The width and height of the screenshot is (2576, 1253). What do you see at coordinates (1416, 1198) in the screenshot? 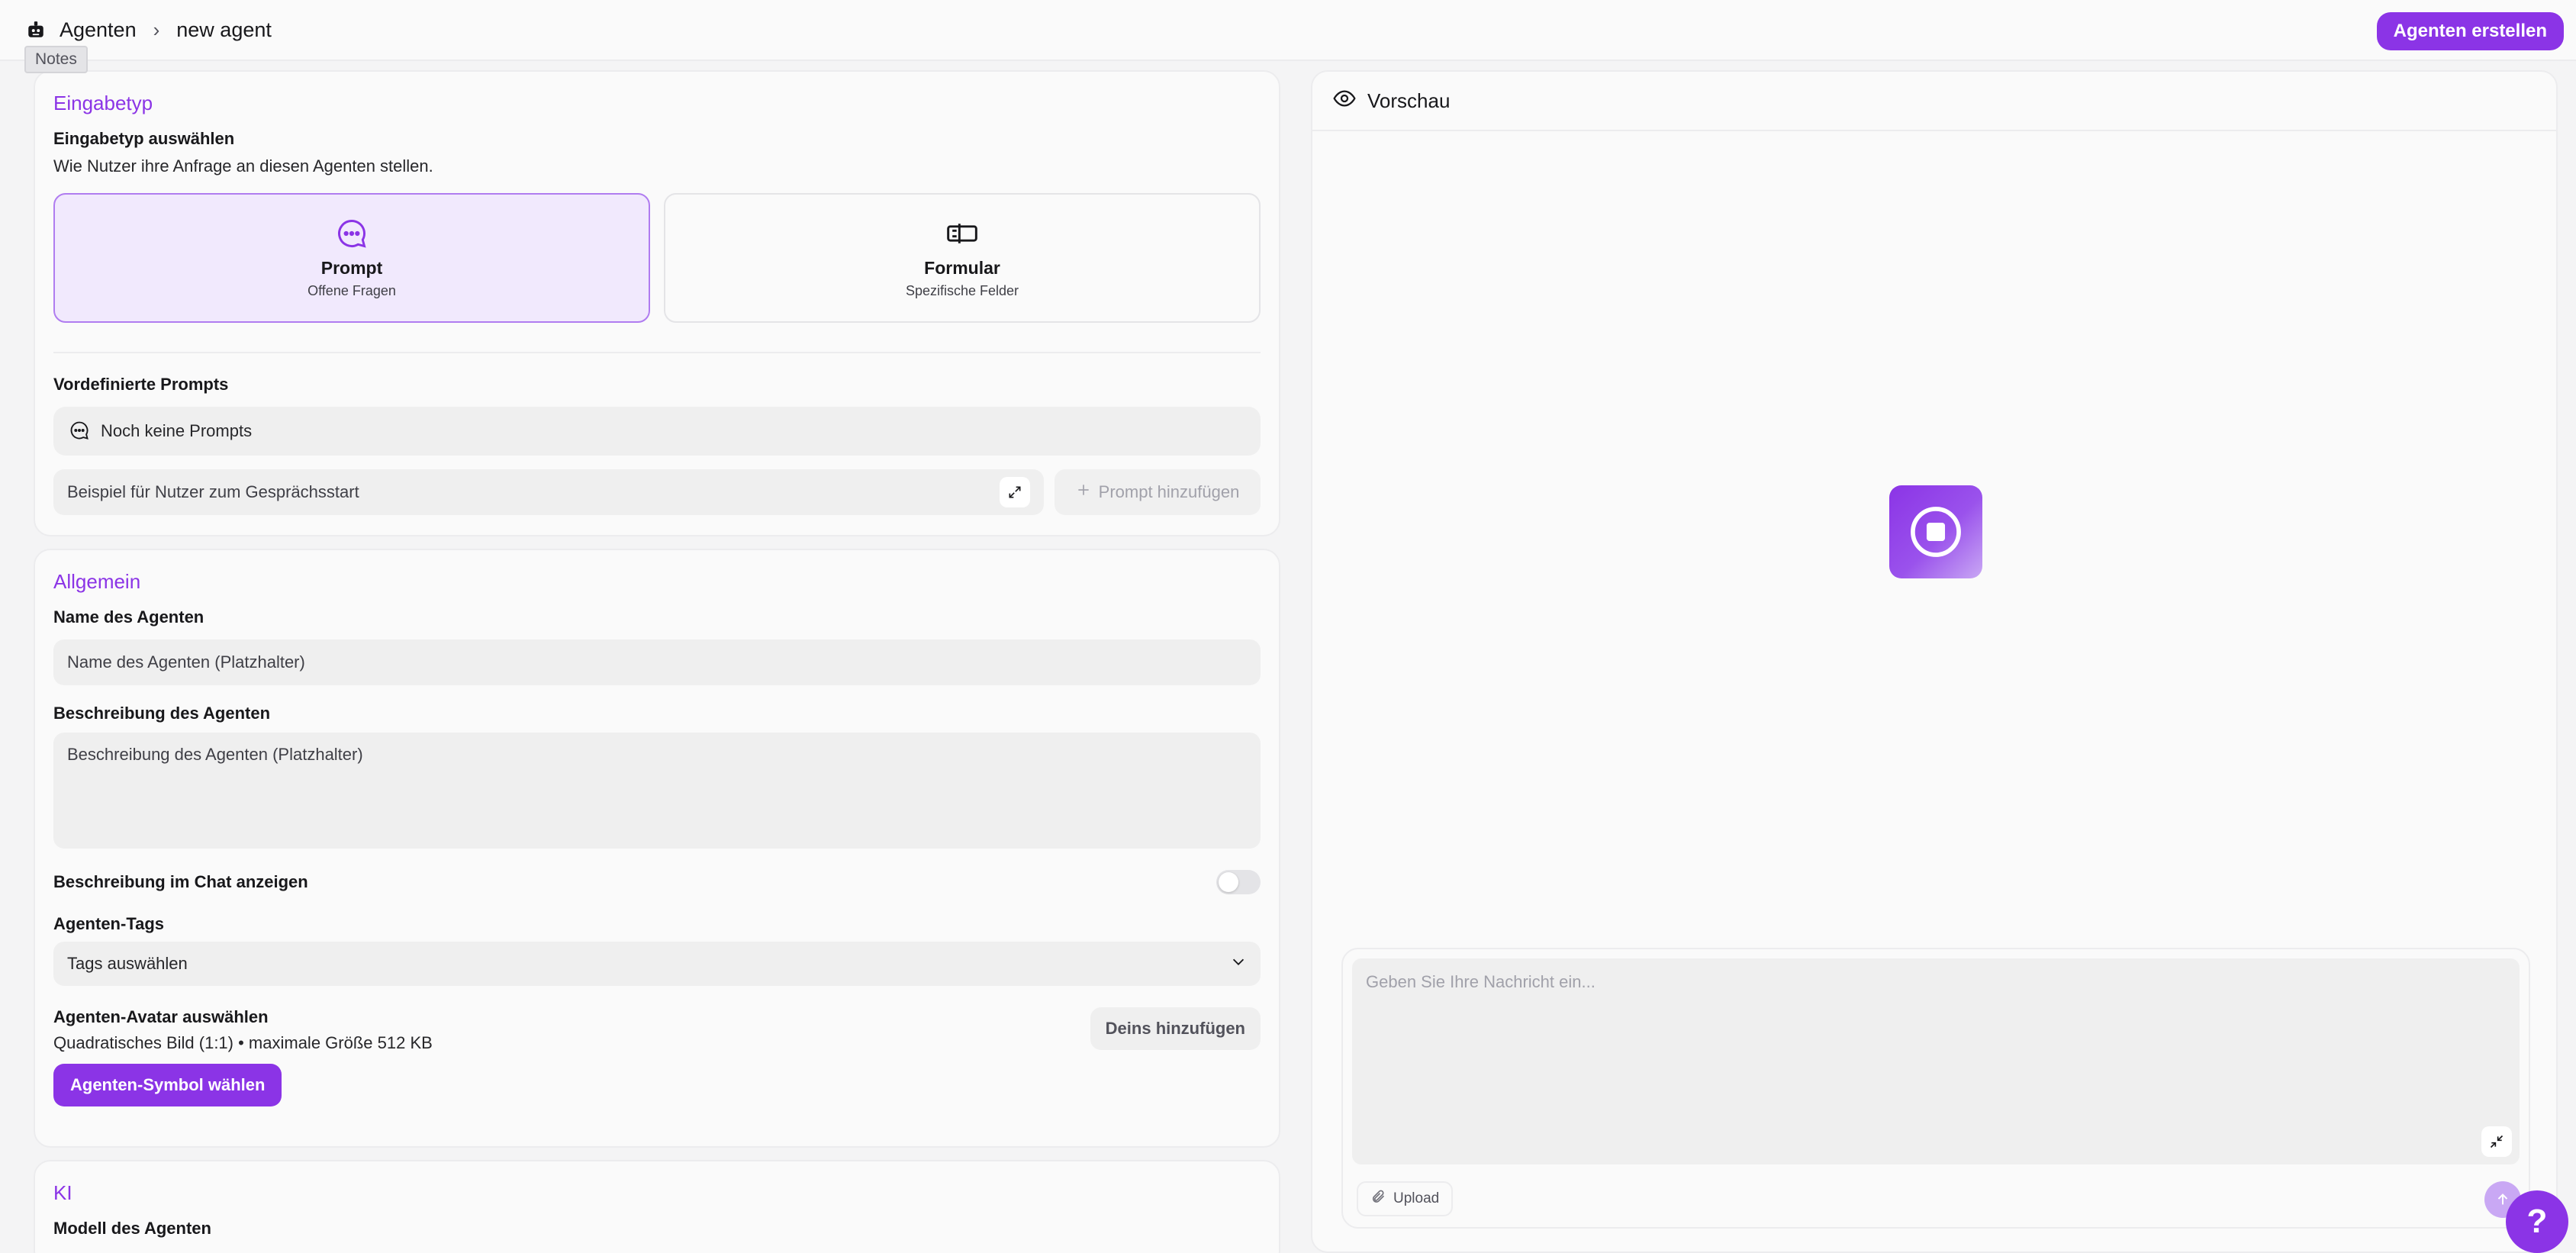
I see `upload-label: Upload` at bounding box center [1416, 1198].